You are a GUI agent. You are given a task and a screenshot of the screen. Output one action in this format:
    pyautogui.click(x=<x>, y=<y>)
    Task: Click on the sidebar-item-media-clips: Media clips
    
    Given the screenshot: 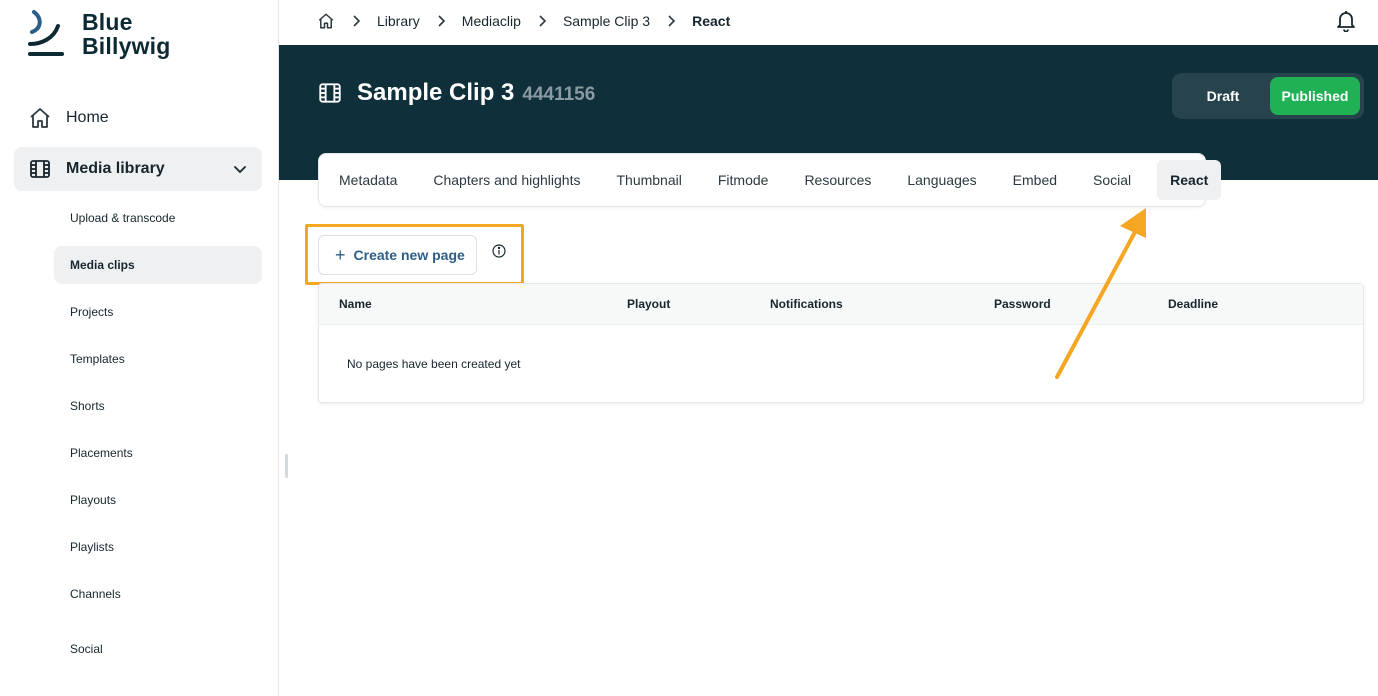 What is the action you would take?
    pyautogui.click(x=158, y=265)
    